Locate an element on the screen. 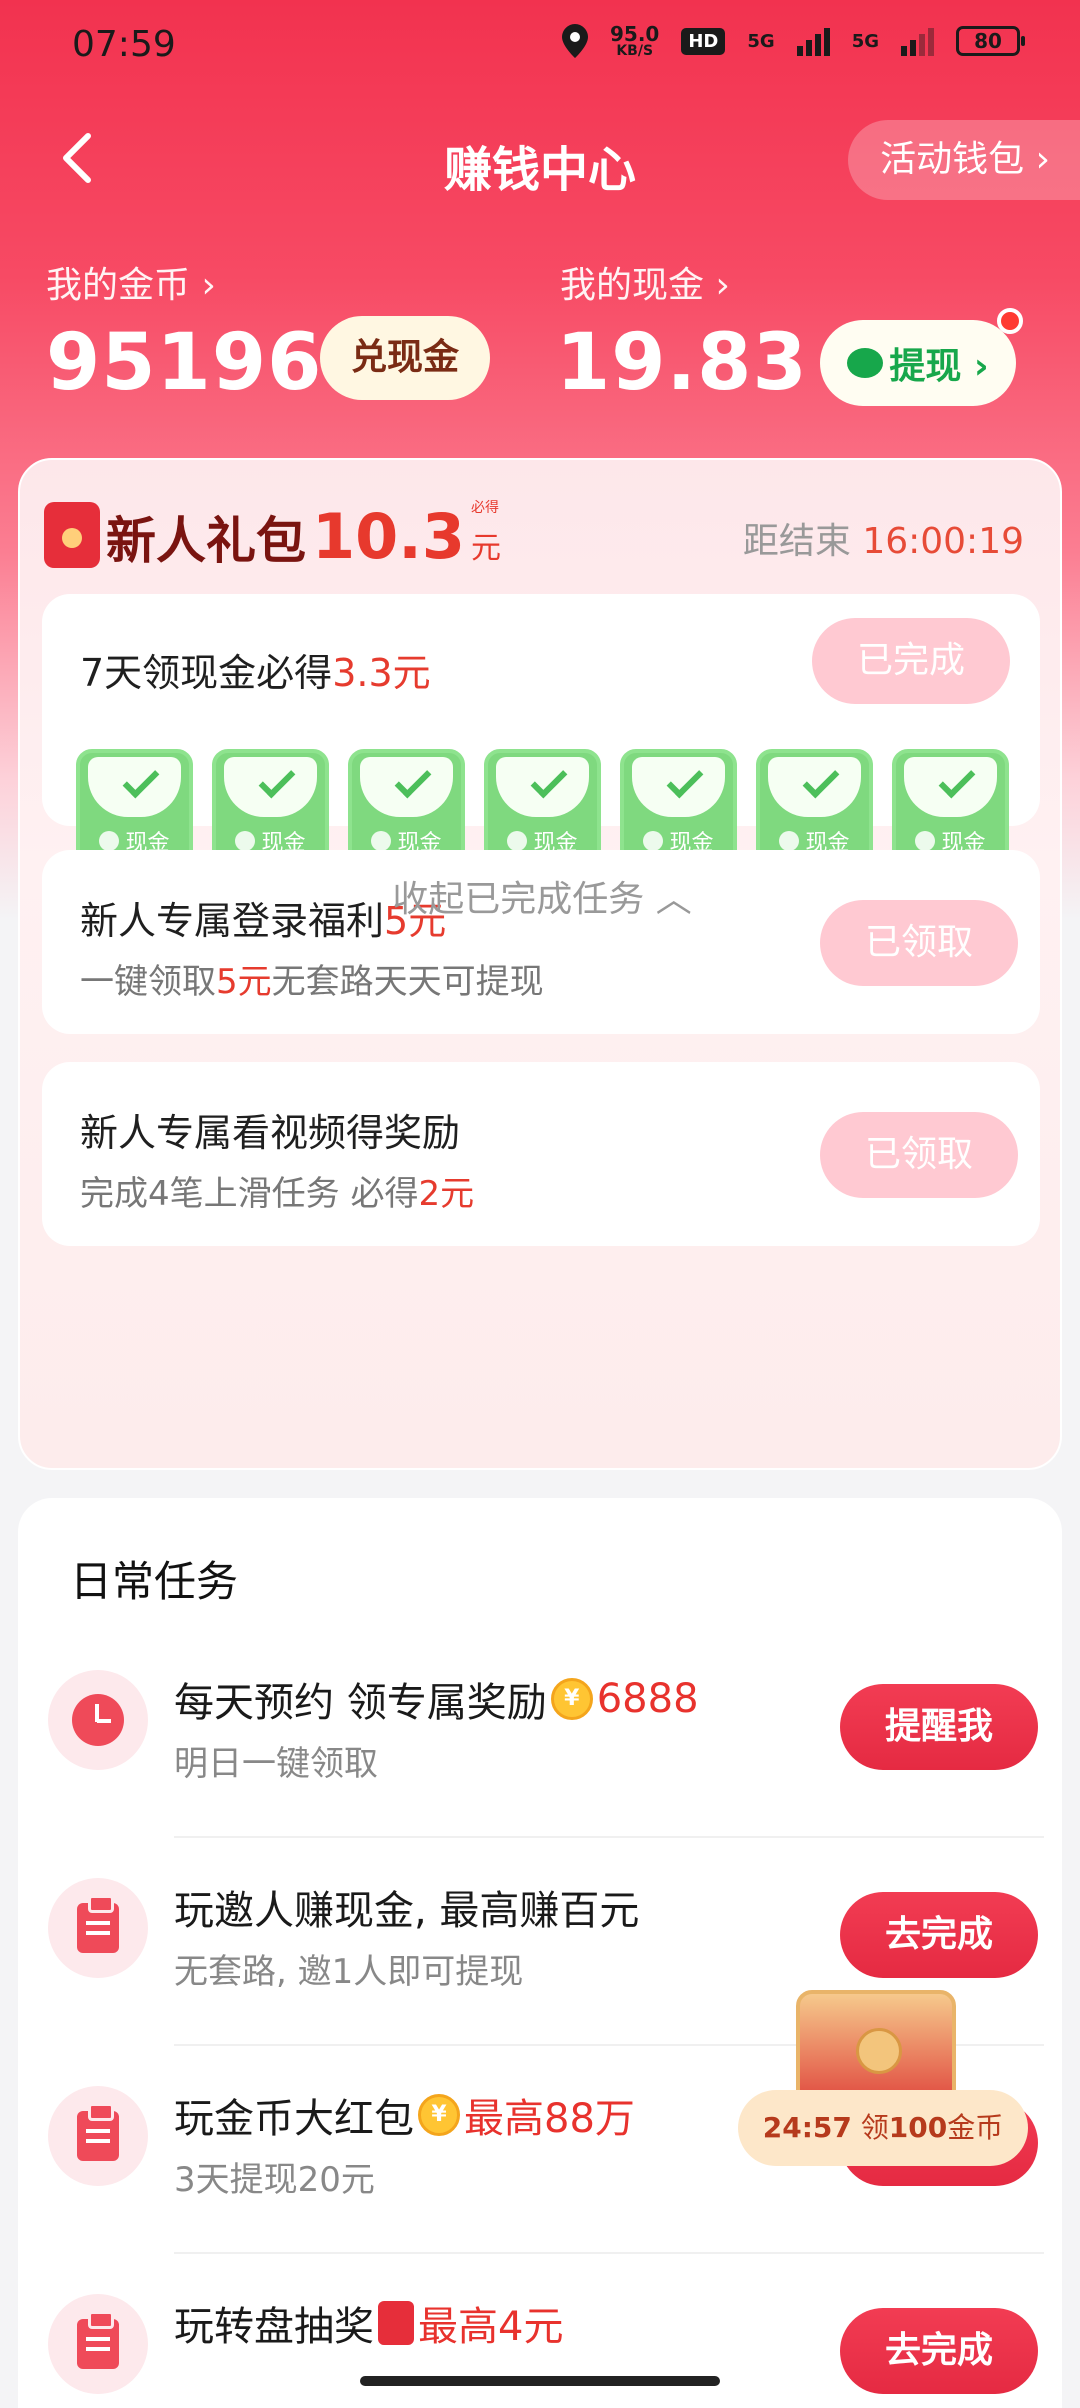  countdown: 距结束 16:00:19 is located at coordinates (883, 538).